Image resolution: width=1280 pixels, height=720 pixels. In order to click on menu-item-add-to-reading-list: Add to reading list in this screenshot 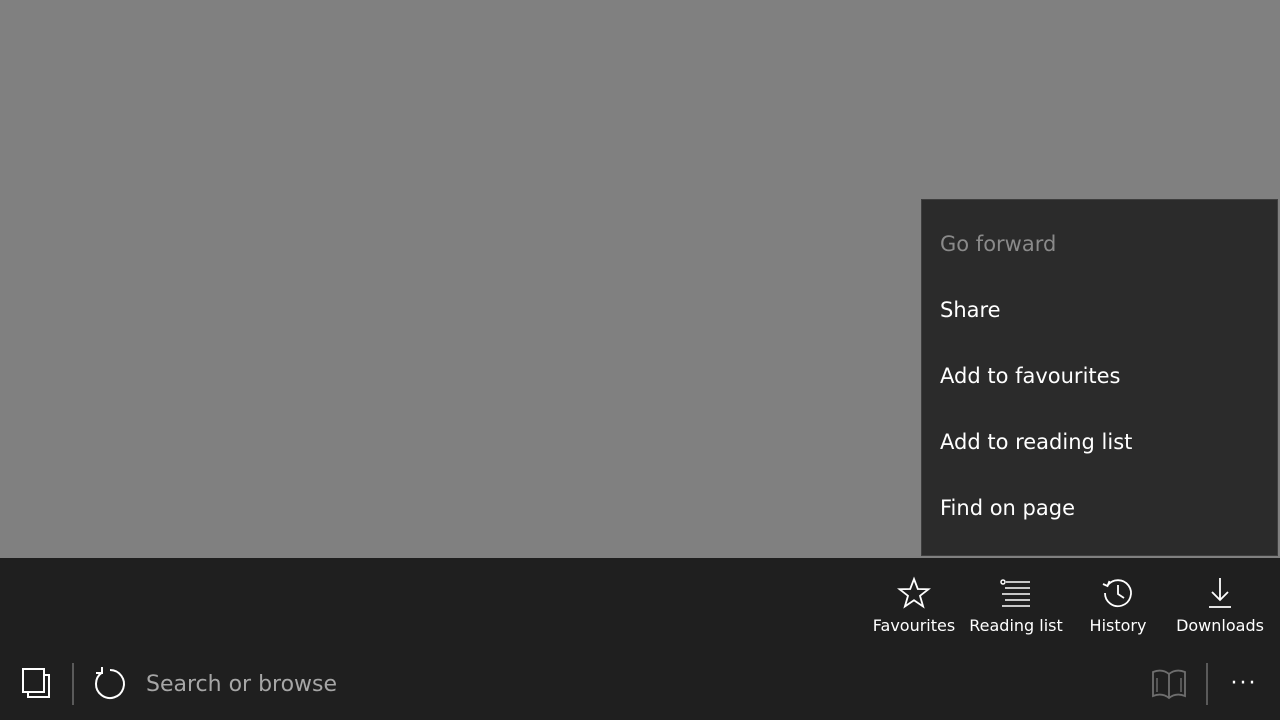, I will do `click(1036, 442)`.